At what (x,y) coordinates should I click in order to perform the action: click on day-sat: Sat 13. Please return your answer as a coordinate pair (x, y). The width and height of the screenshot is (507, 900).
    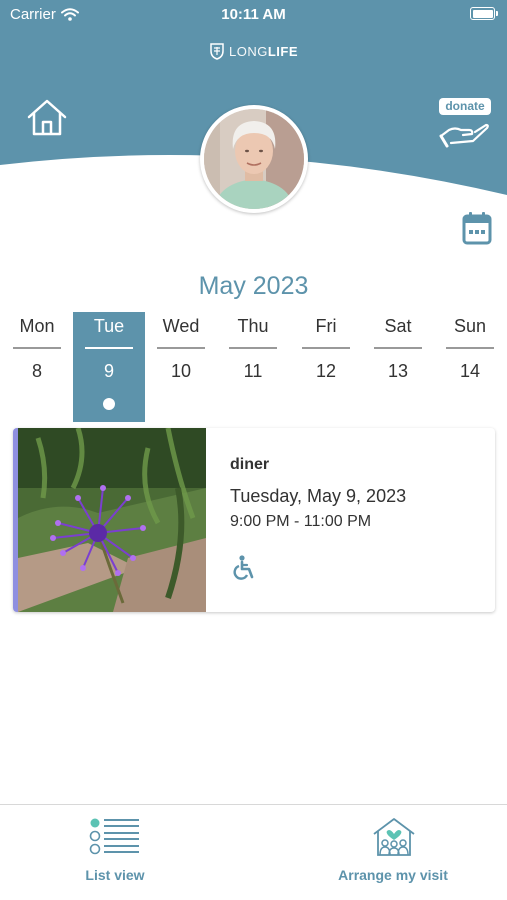
    Looking at the image, I should click on (398, 367).